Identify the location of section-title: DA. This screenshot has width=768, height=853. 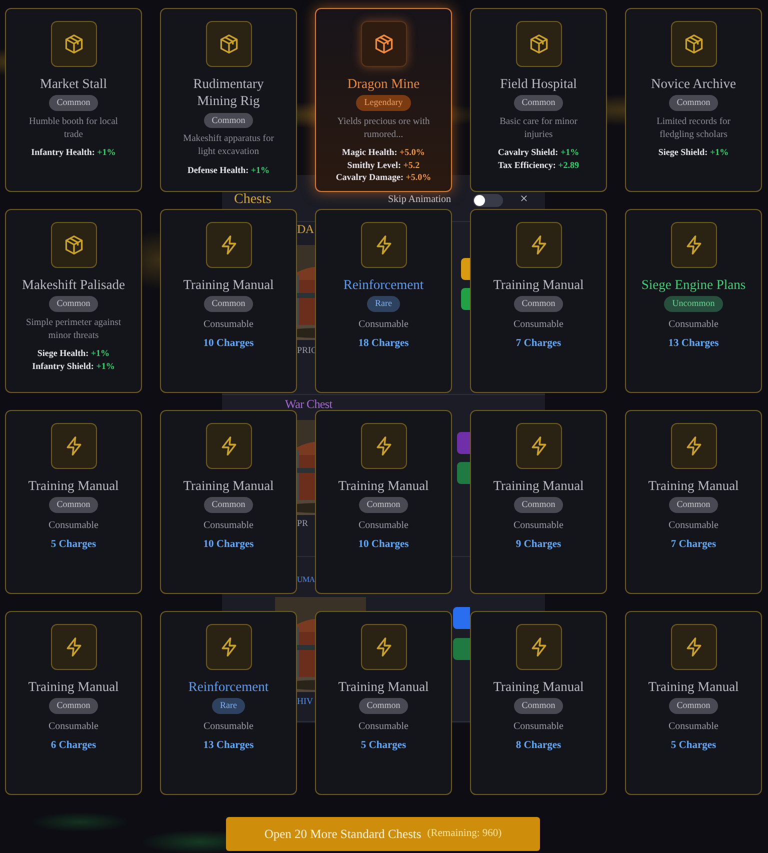
(305, 229).